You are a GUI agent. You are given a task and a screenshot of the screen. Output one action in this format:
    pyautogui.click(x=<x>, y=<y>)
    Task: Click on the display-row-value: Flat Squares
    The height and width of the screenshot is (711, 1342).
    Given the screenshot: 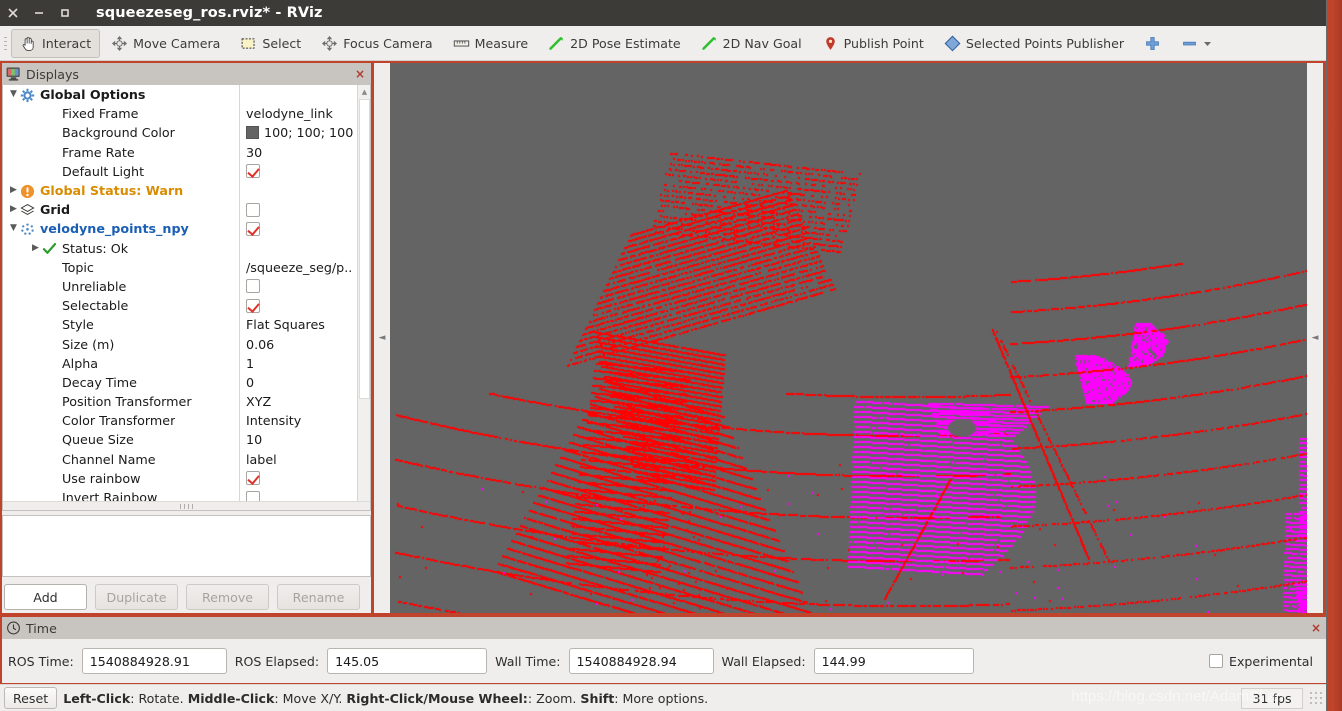 What is the action you would take?
    pyautogui.click(x=304, y=325)
    